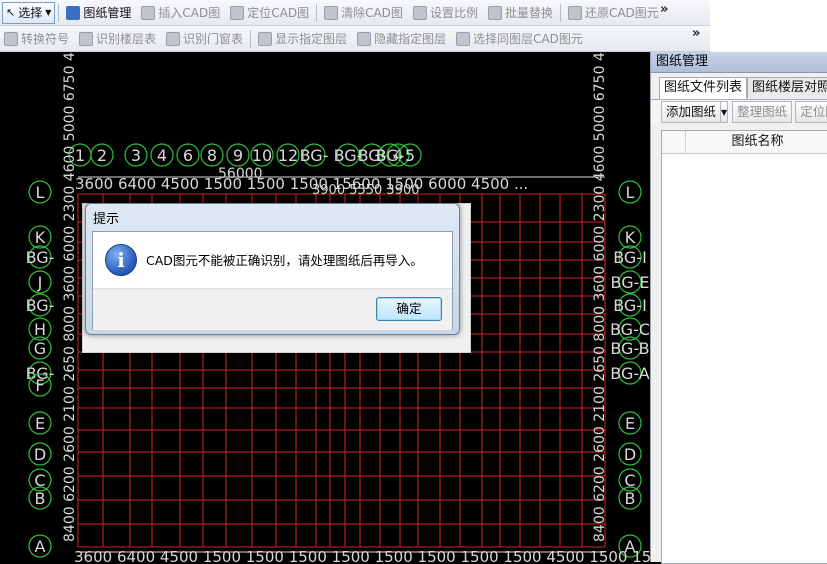  What do you see at coordinates (520, 13) in the screenshot?
I see `toolbar1-button-5: batch-replace-icon批量替换` at bounding box center [520, 13].